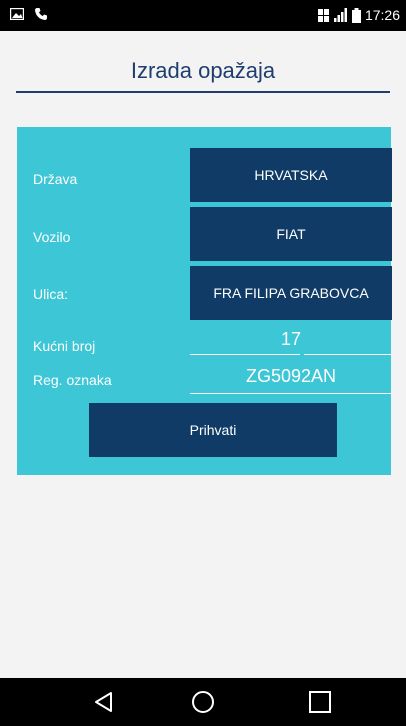 This screenshot has height=726, width=406. Describe the element at coordinates (104, 702) in the screenshot. I see `back-icon` at that location.